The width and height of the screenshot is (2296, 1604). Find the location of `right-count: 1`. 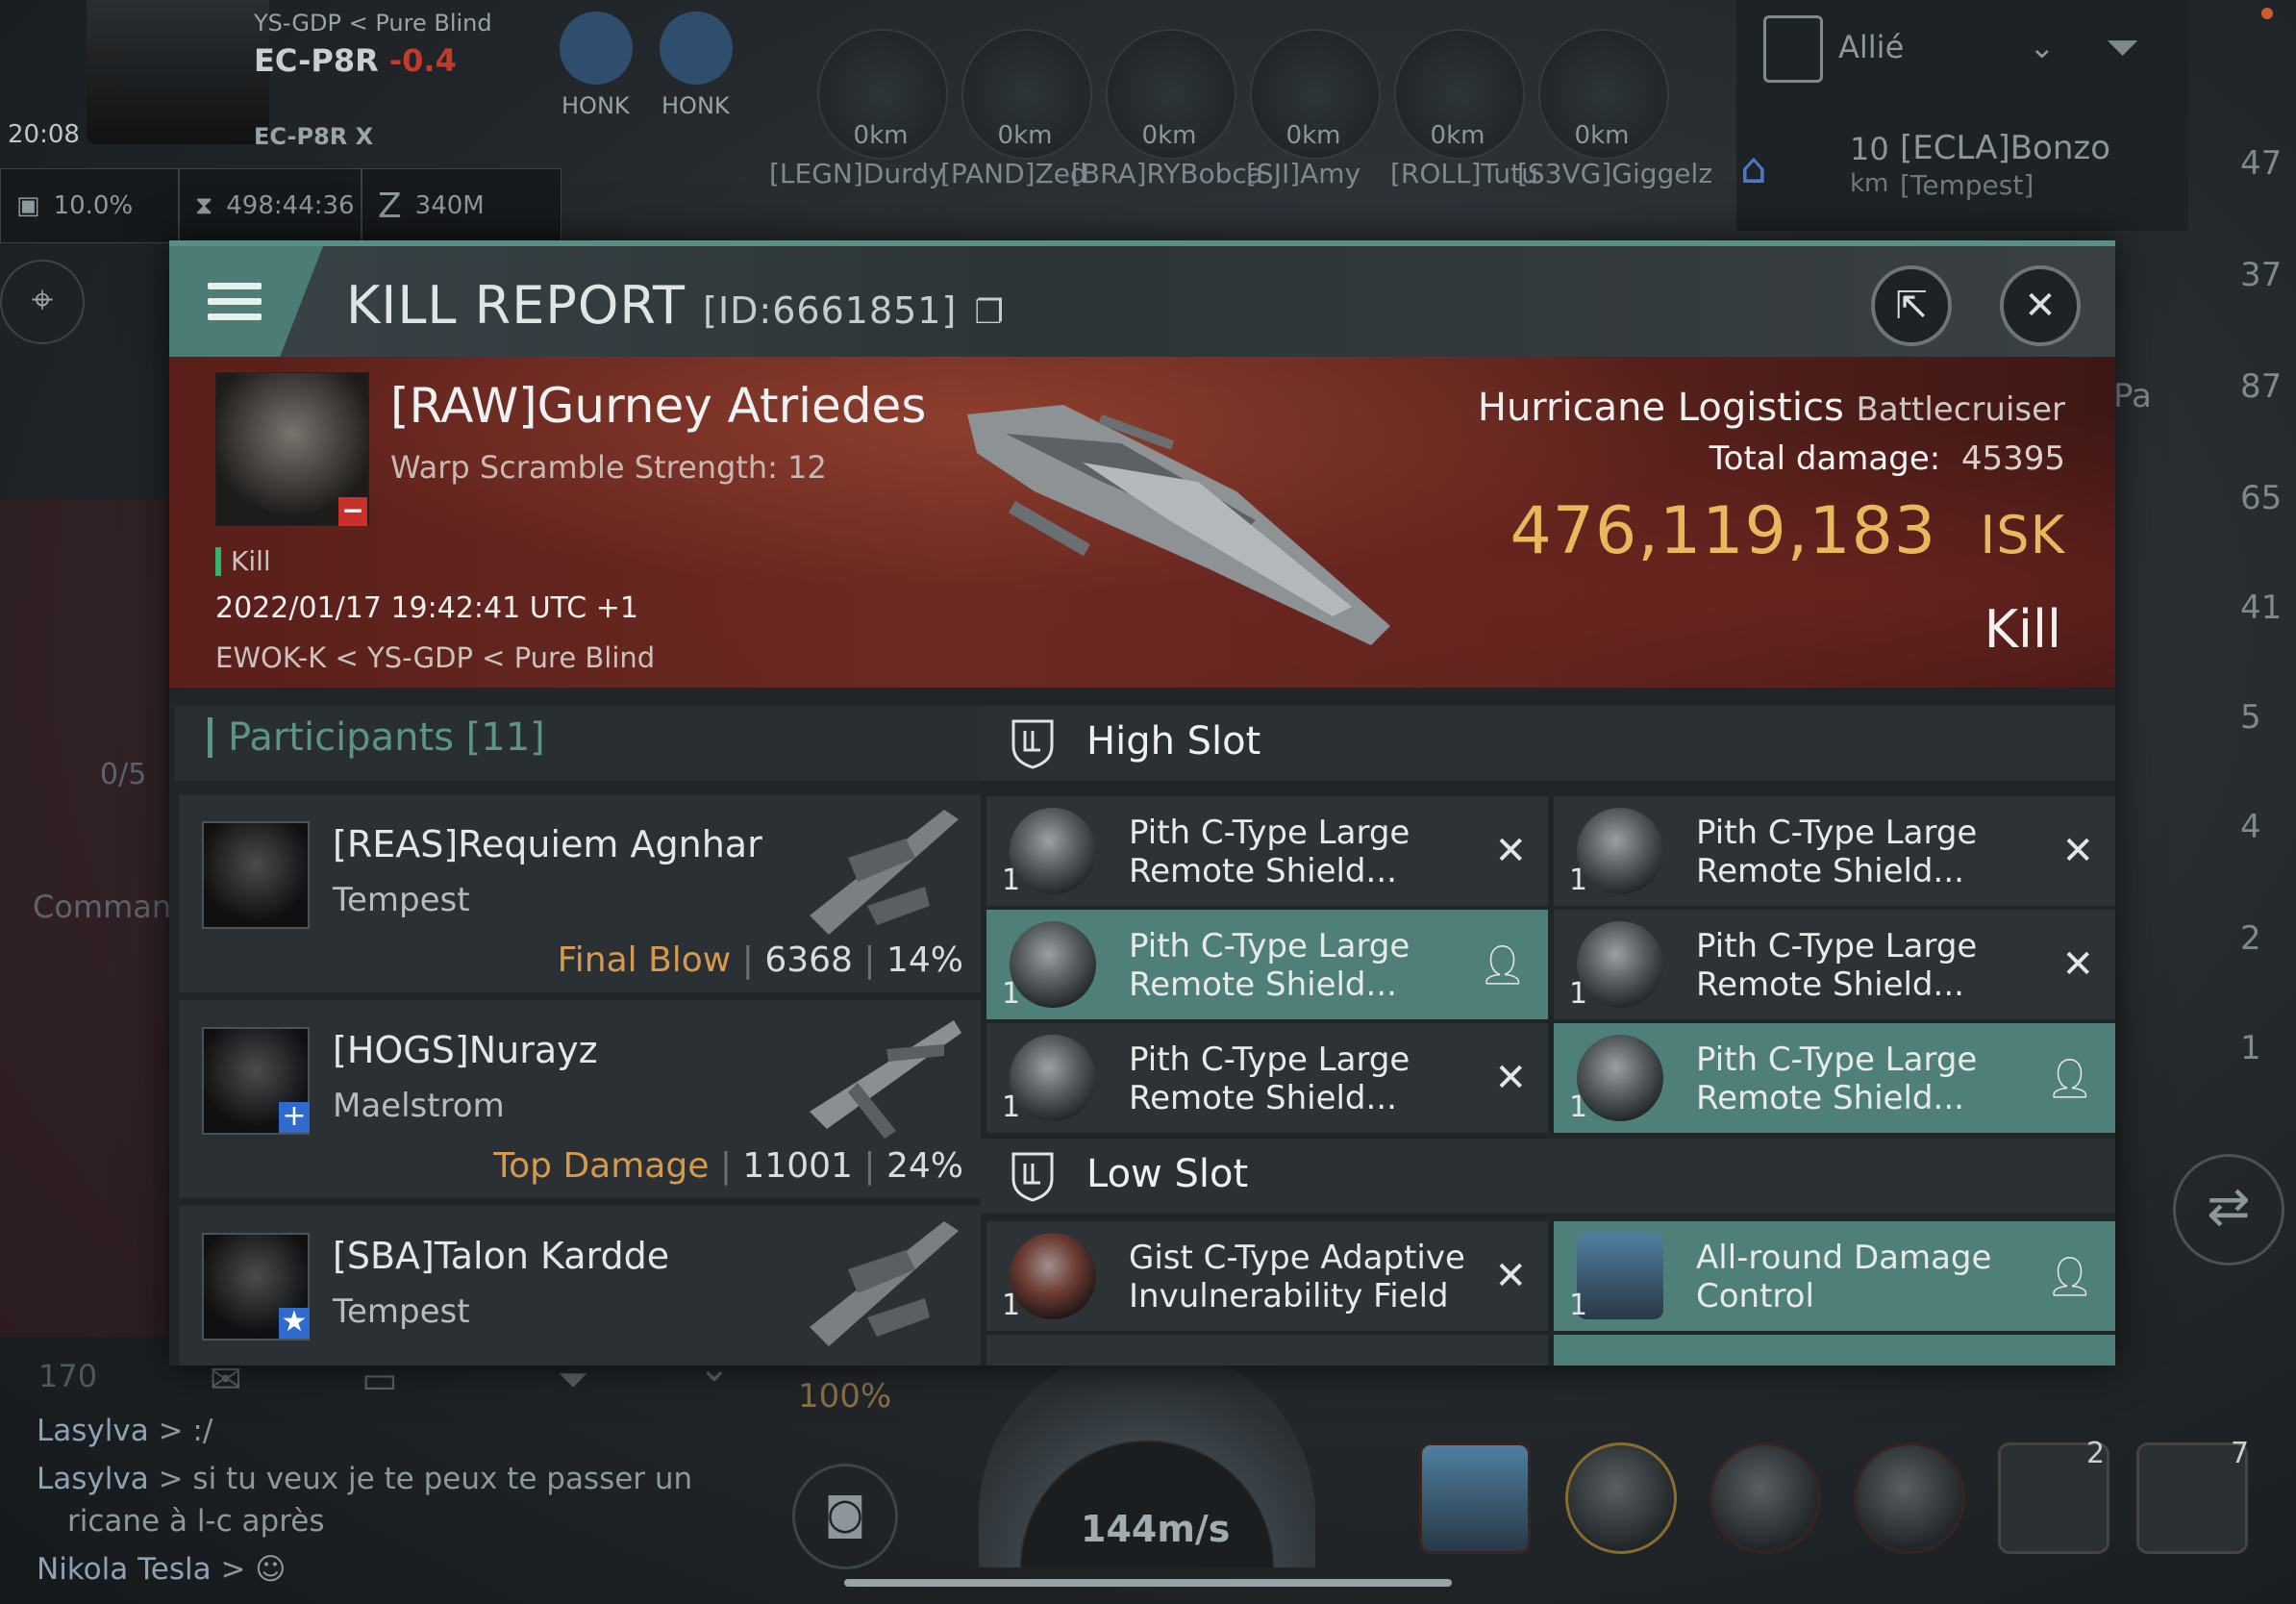

right-count: 1 is located at coordinates (2250, 1048).